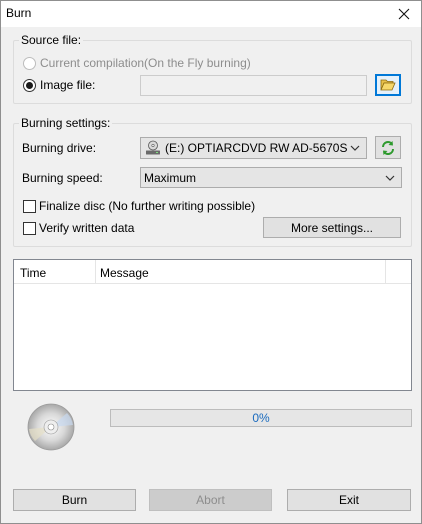 The height and width of the screenshot is (524, 422). I want to click on folder-open-icon, so click(388, 85).